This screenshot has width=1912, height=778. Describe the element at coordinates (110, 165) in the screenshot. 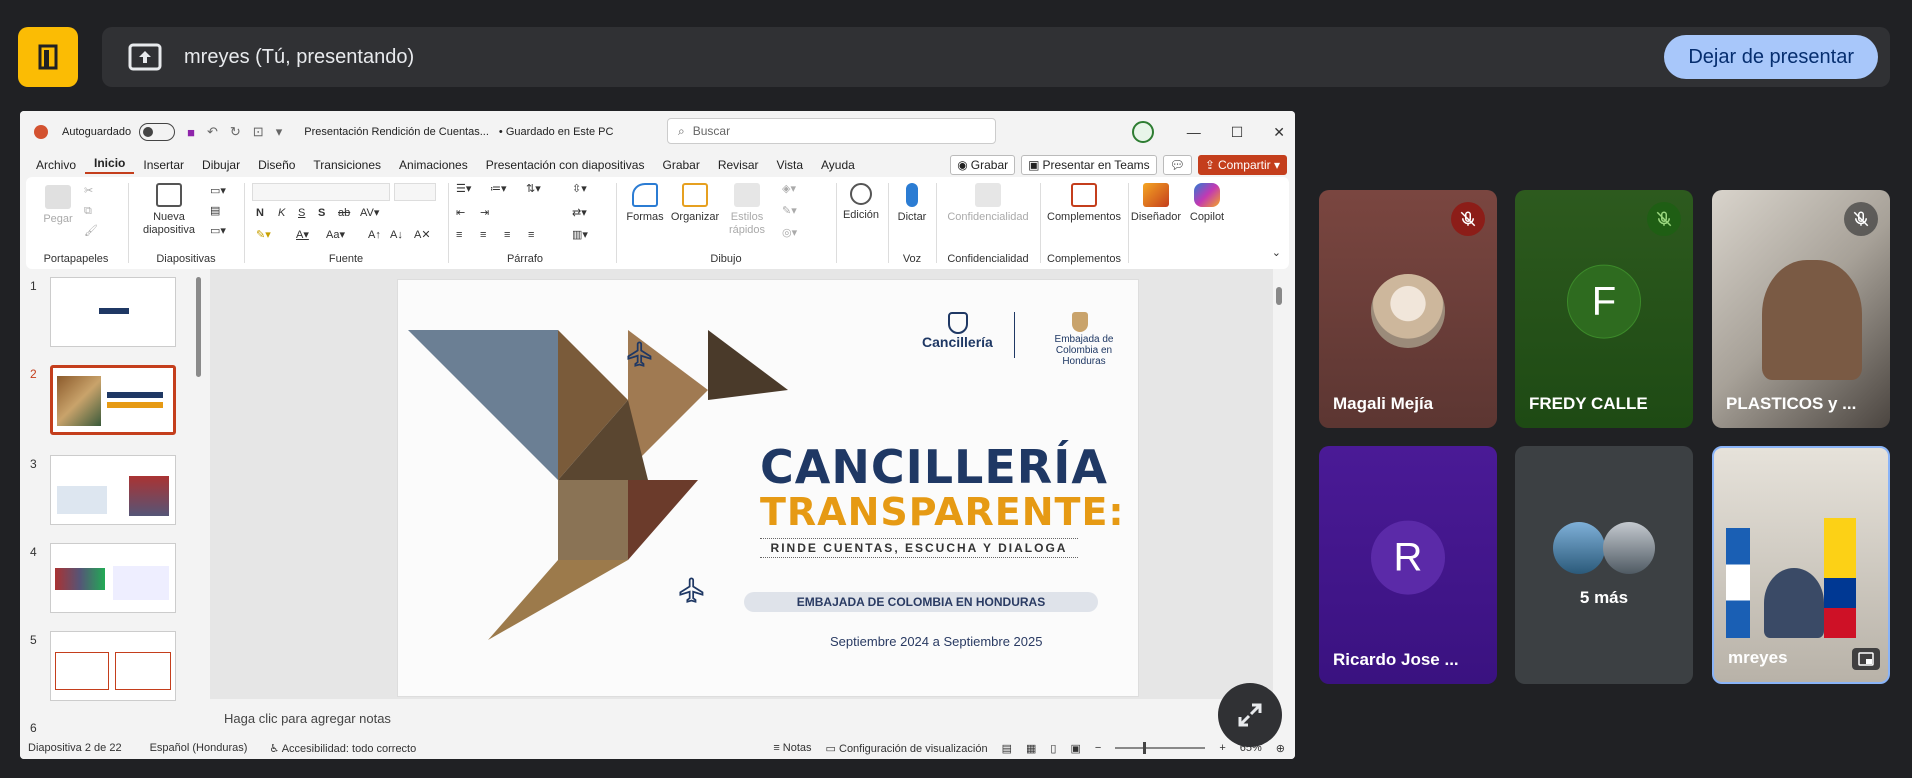

I see `tab-inicio: Inicio` at that location.